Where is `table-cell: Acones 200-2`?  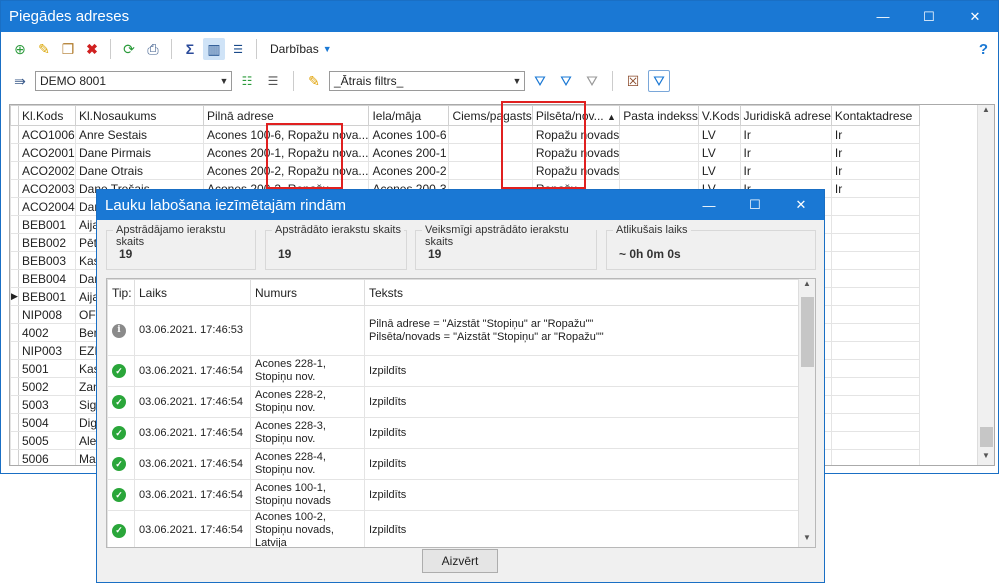
table-cell: Acones 200-2 is located at coordinates (409, 170).